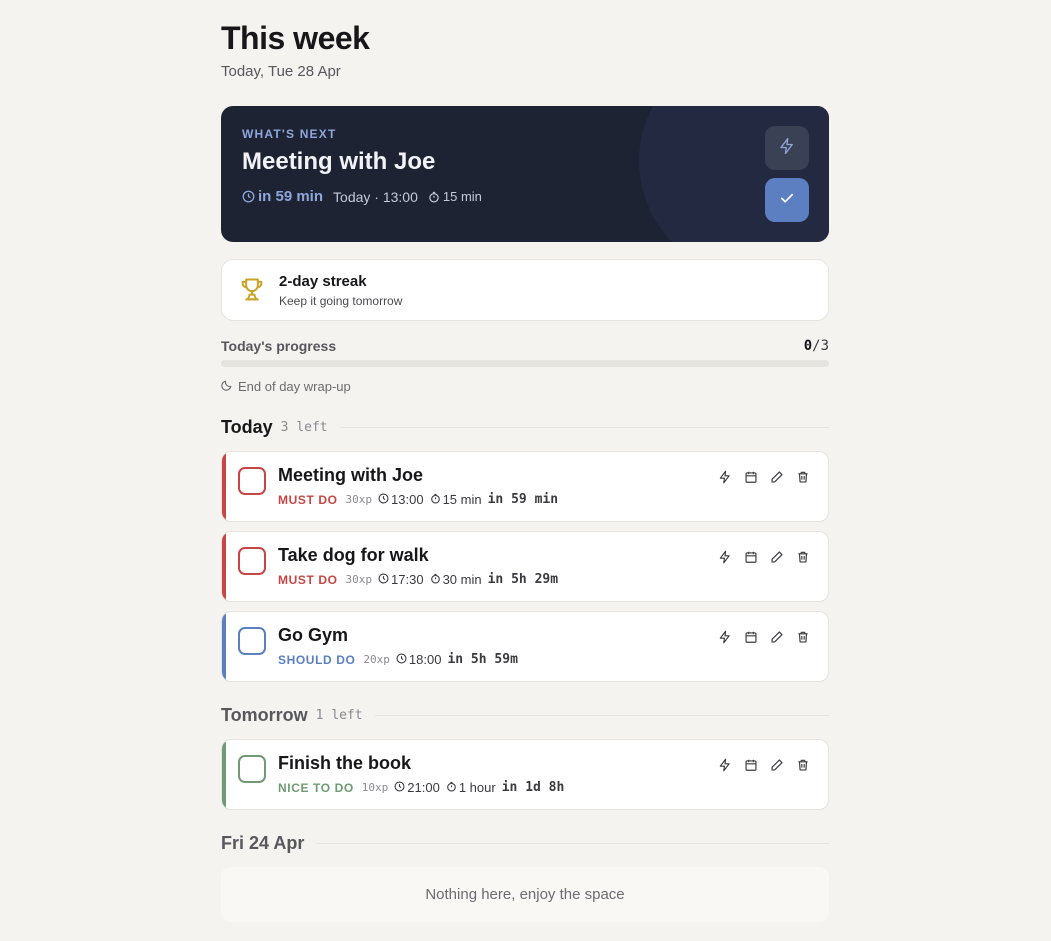 The image size is (1051, 941). Describe the element at coordinates (279, 346) in the screenshot. I see `progress-label: Today's progress` at that location.